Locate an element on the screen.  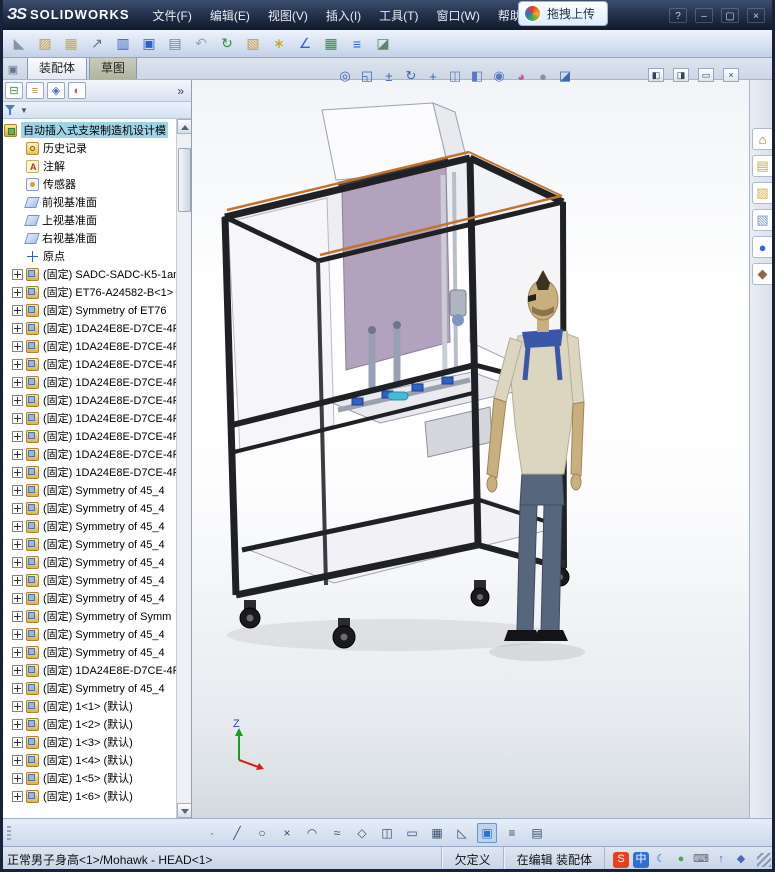
tree-item: (固定) SADC-SADC-K5-1am is located at coordinates (89, 274).